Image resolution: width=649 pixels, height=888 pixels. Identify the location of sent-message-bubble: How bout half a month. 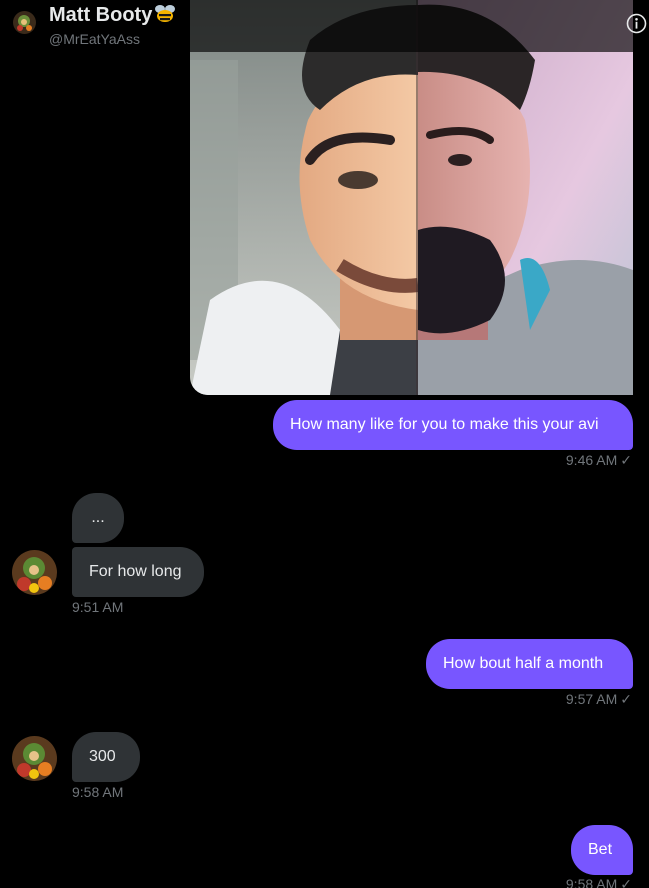
(529, 664).